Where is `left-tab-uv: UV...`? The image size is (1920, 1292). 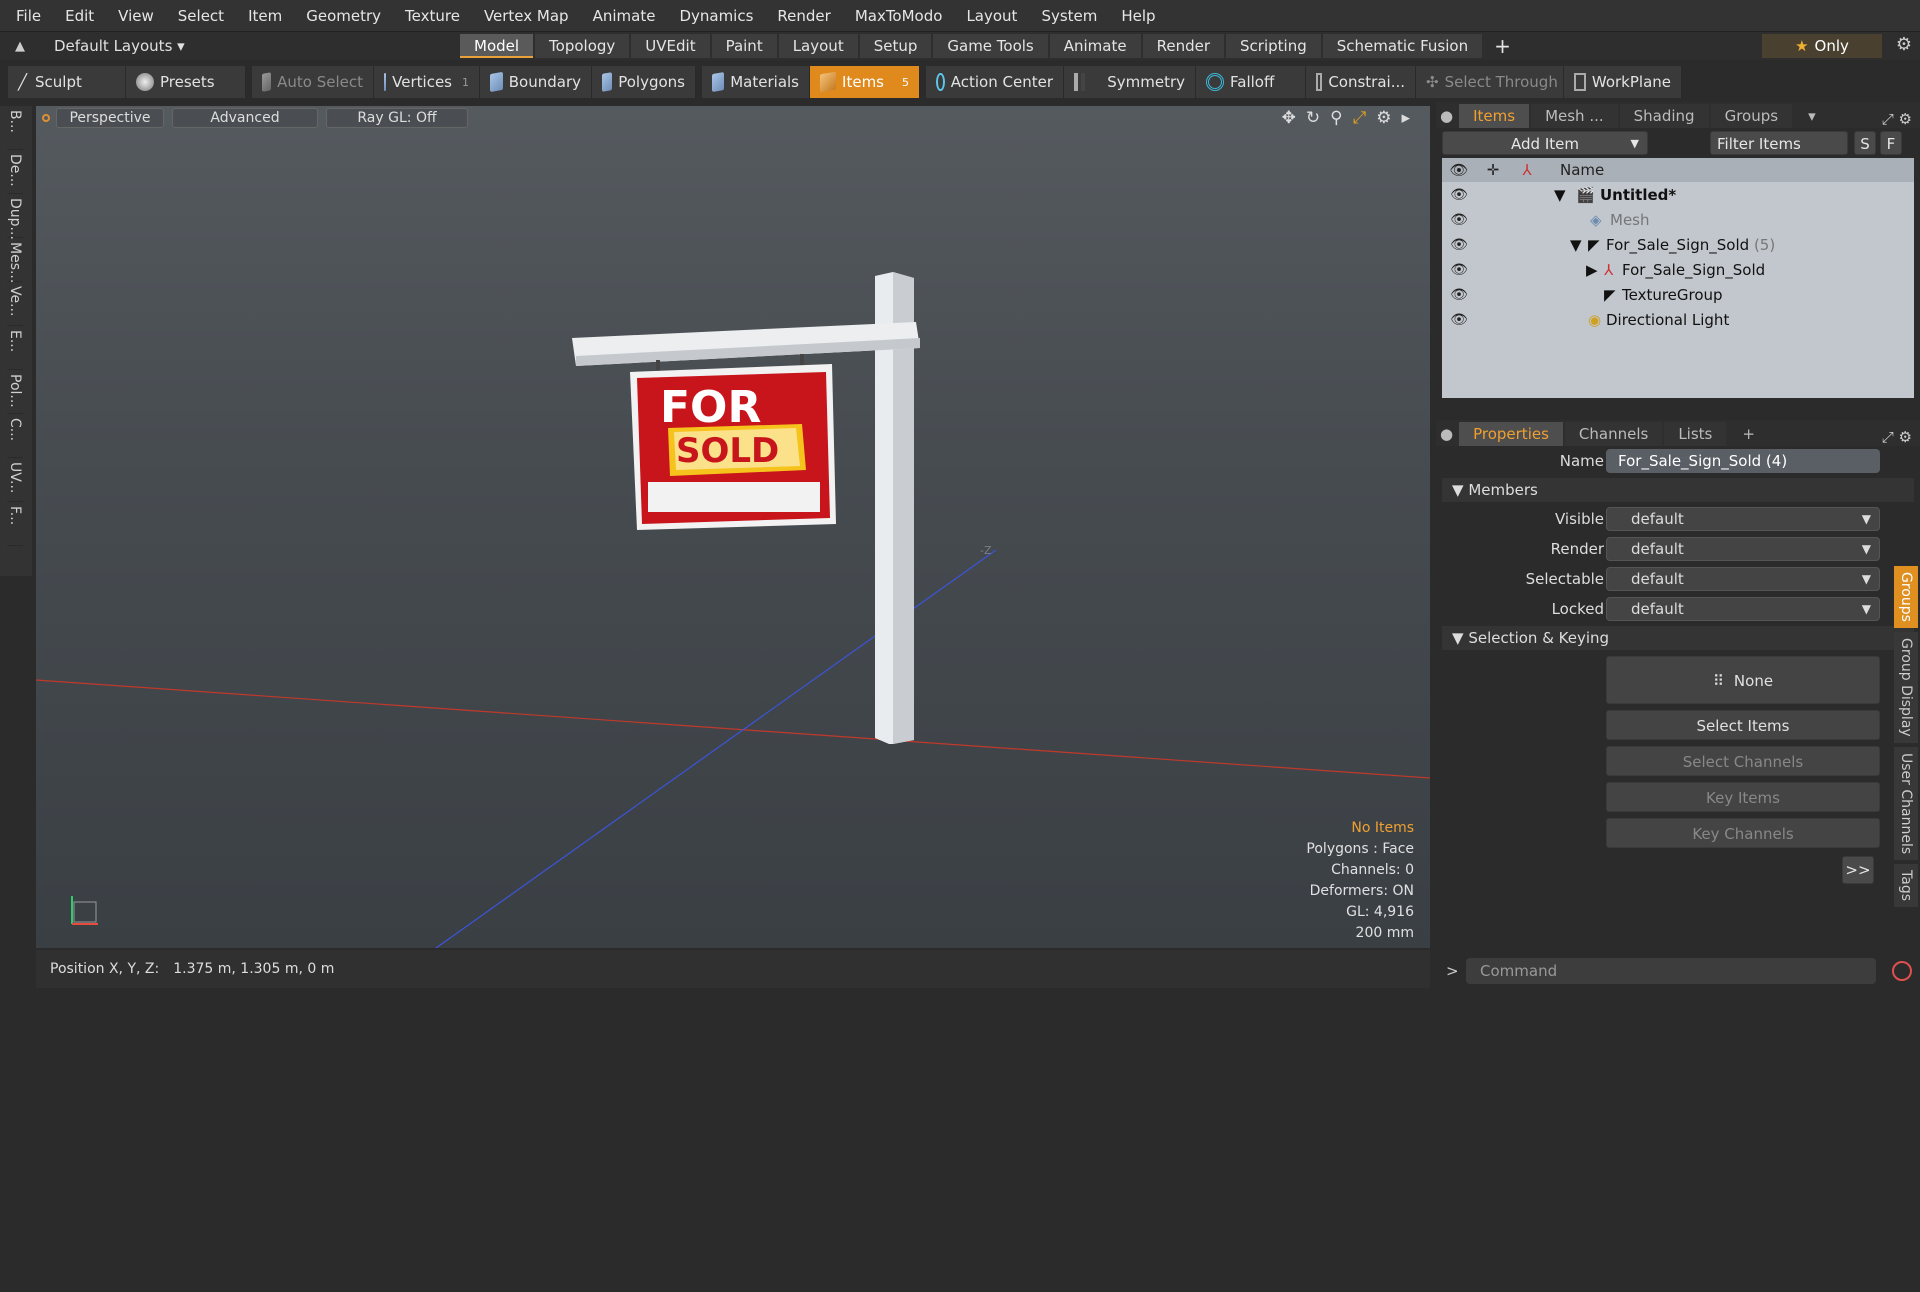
left-tab-uv: UV... is located at coordinates (15, 480).